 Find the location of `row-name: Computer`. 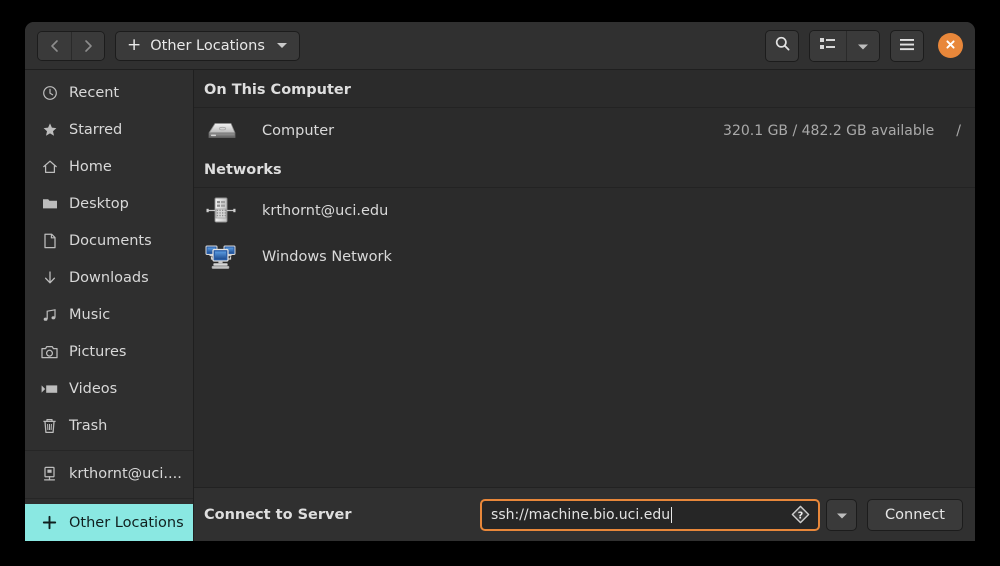

row-name: Computer is located at coordinates (298, 131).